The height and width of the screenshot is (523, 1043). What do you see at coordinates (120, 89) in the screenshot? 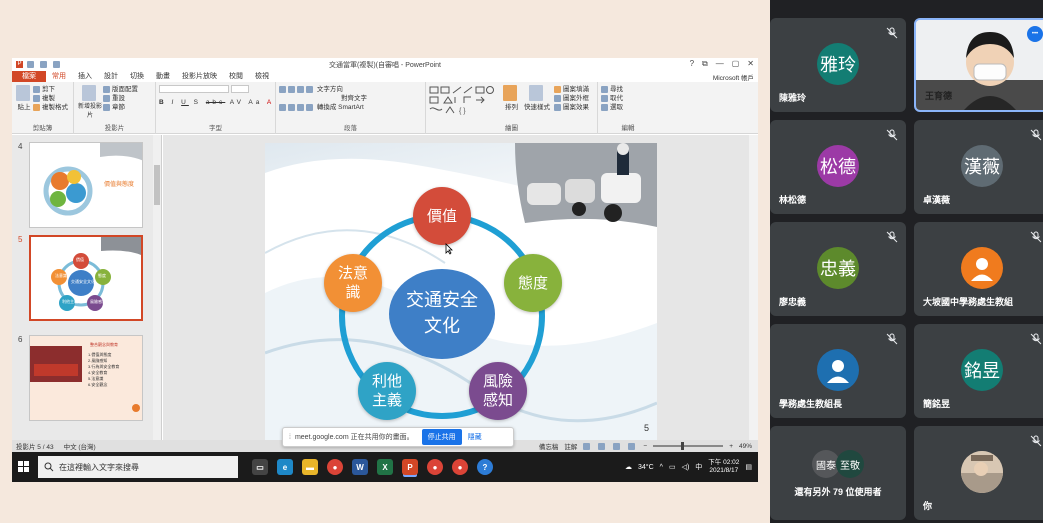
I see `layout-button: 版面配置` at bounding box center [120, 89].